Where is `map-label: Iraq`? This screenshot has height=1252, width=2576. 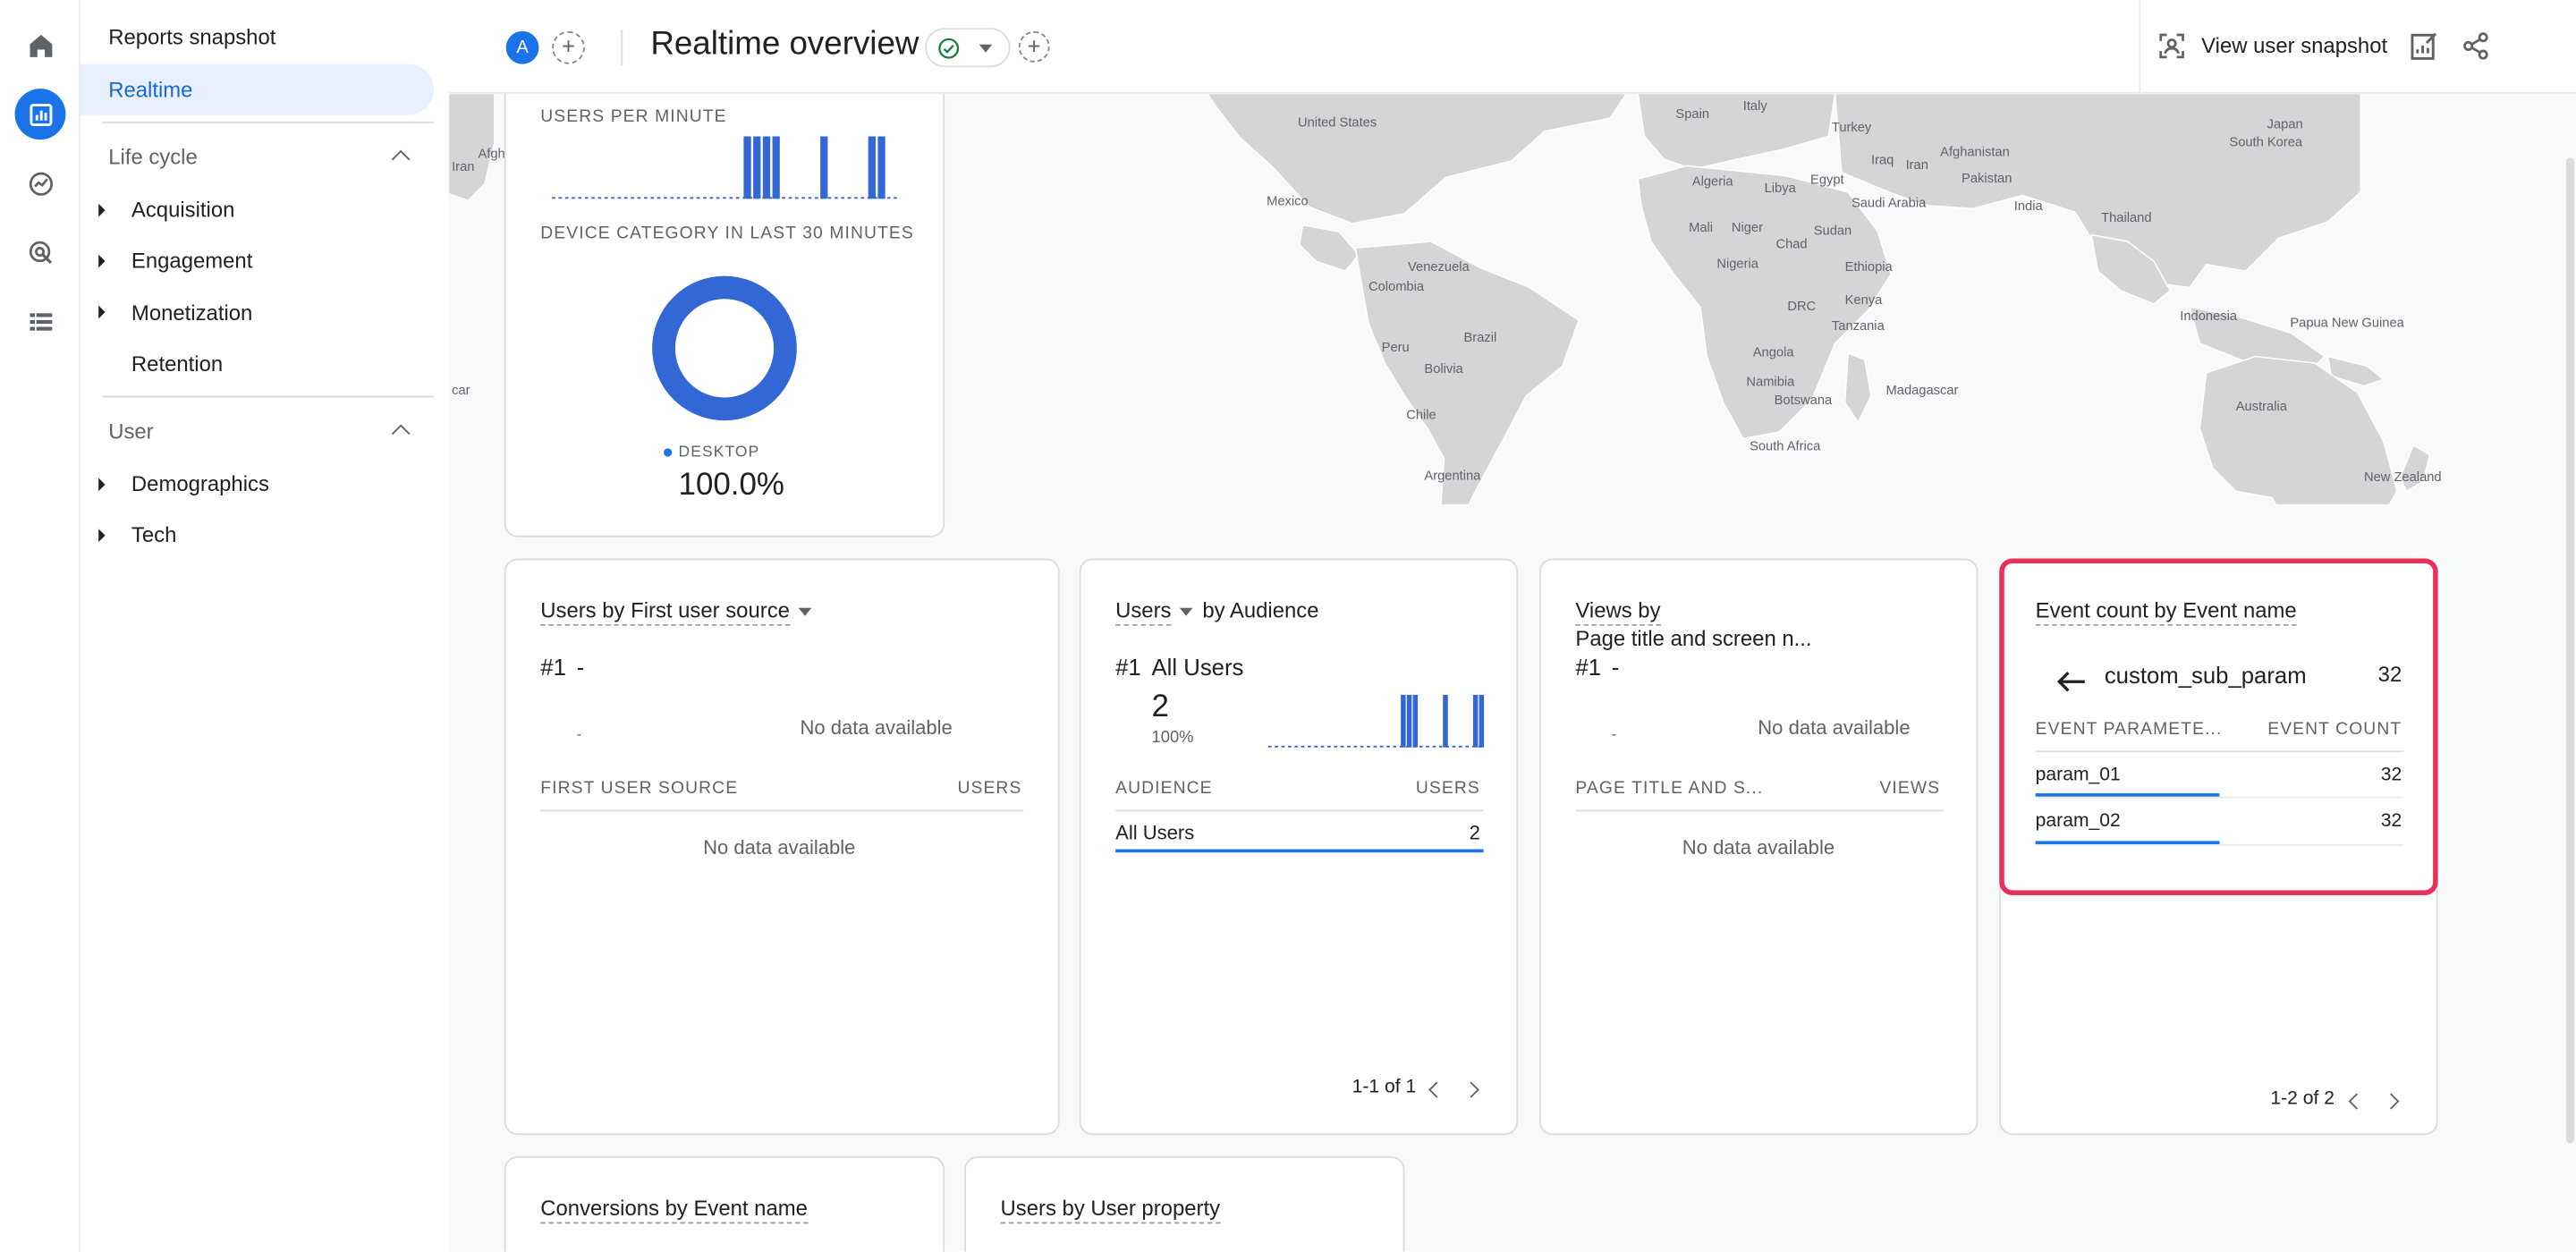
map-label: Iraq is located at coordinates (1882, 160).